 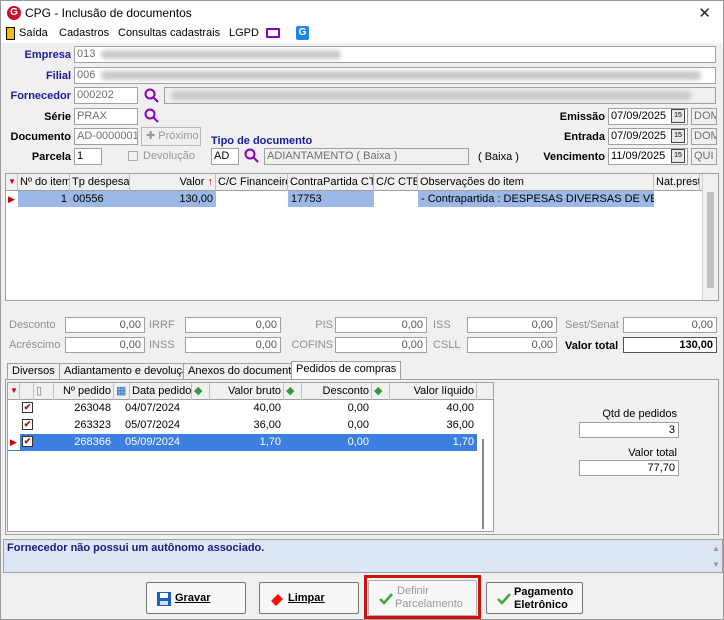 What do you see at coordinates (153, 442) in the screenshot?
I see `cell-data: 05/09/2024` at bounding box center [153, 442].